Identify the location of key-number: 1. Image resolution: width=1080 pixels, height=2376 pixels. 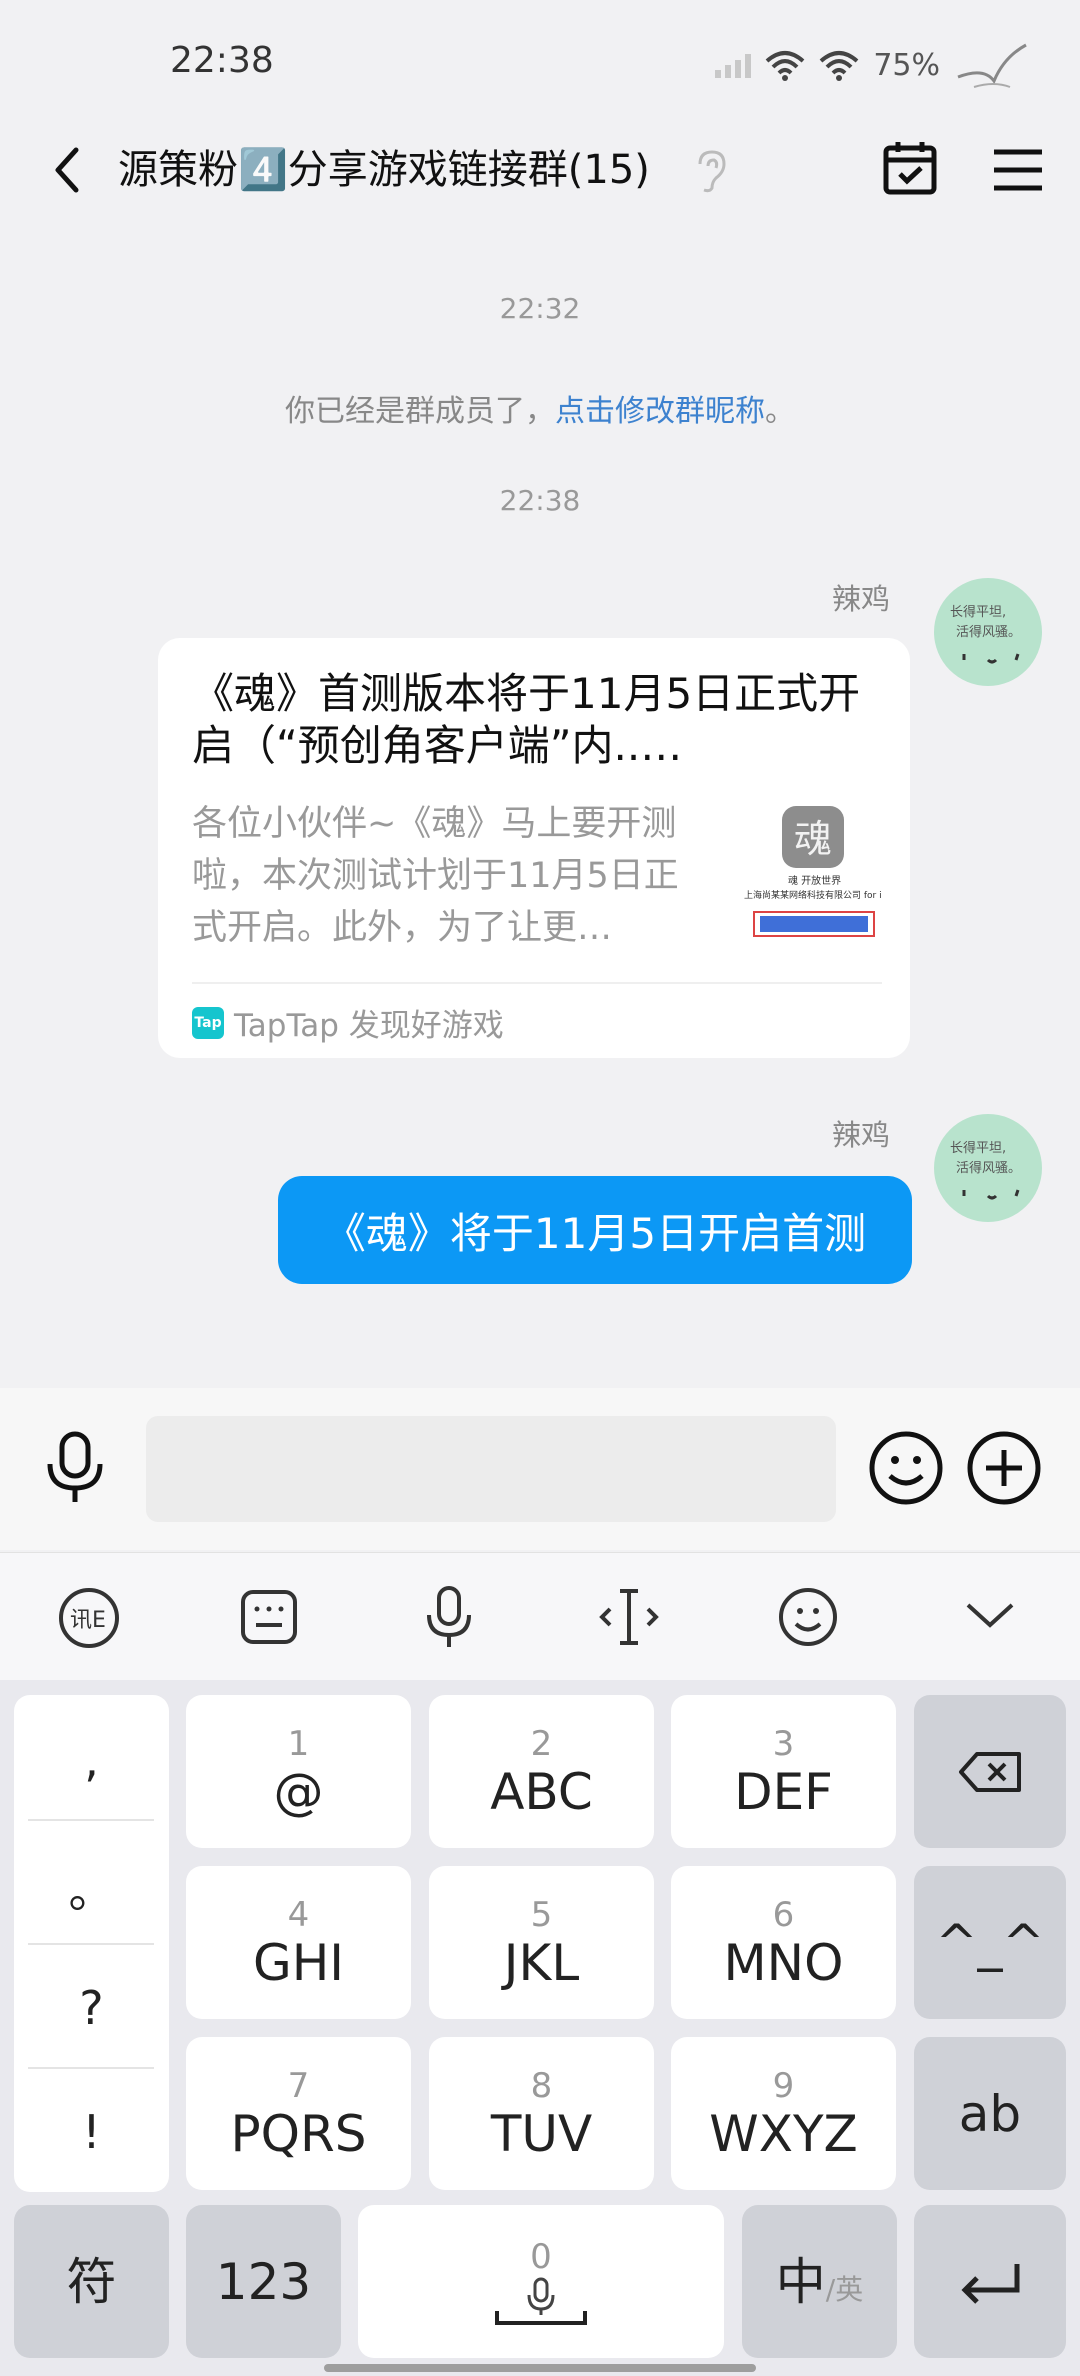
(298, 1743).